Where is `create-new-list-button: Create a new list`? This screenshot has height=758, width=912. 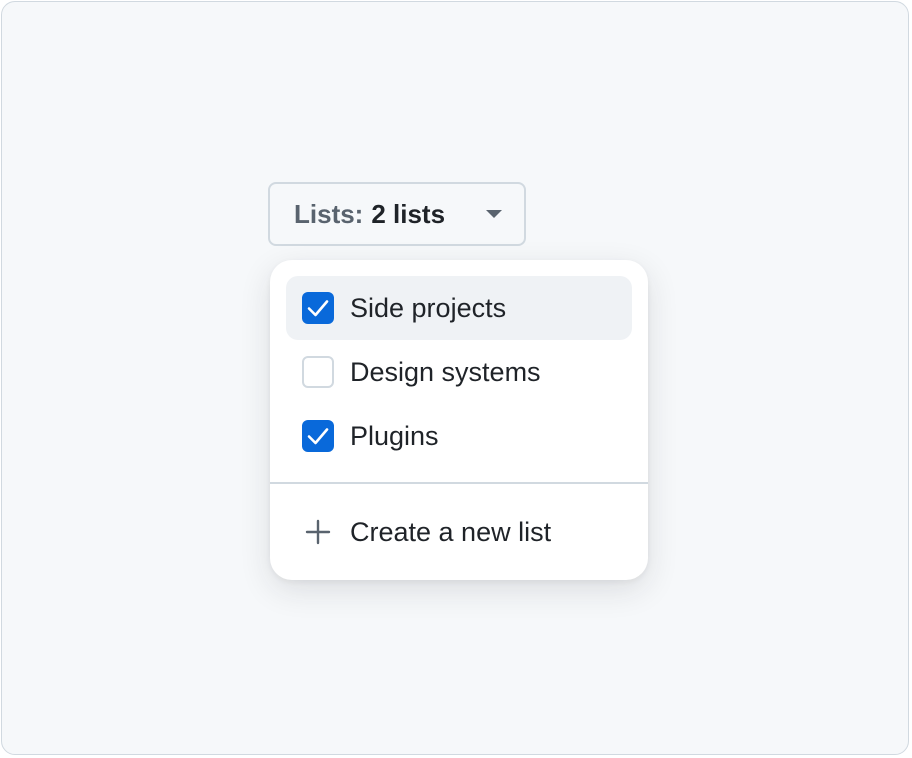 create-new-list-button: Create a new list is located at coordinates (459, 532).